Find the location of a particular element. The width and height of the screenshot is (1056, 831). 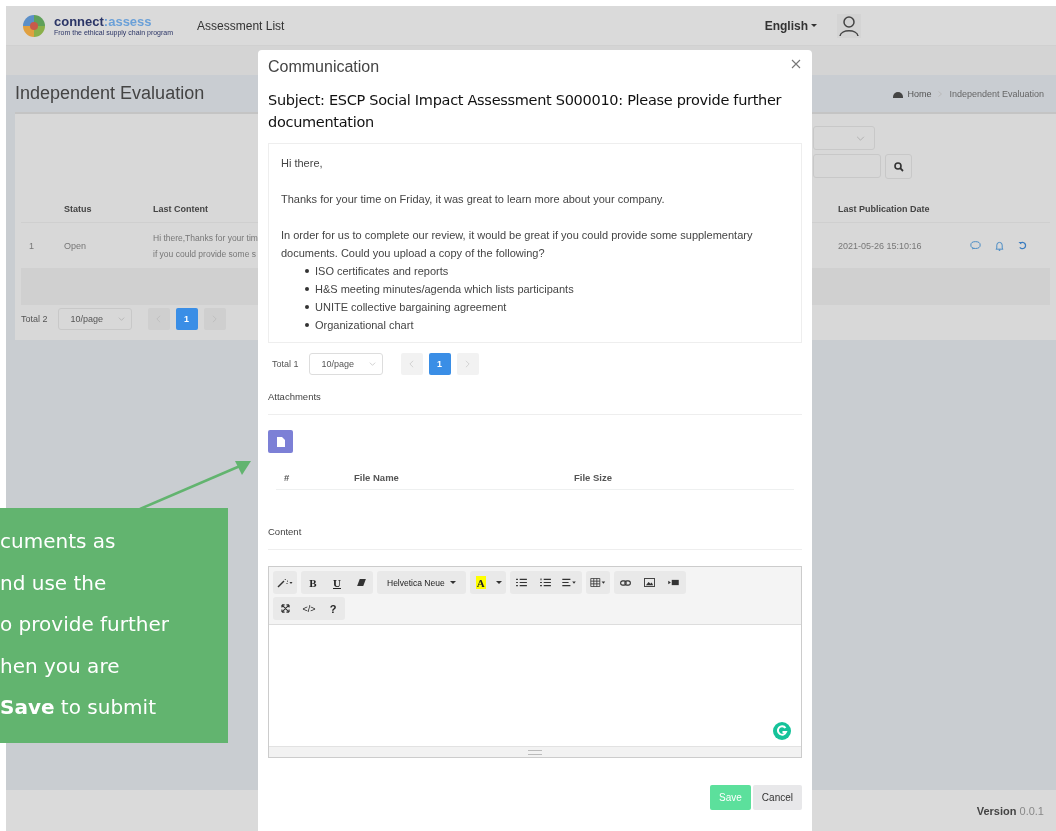

puzzle-logo-icon is located at coordinates (34, 25).